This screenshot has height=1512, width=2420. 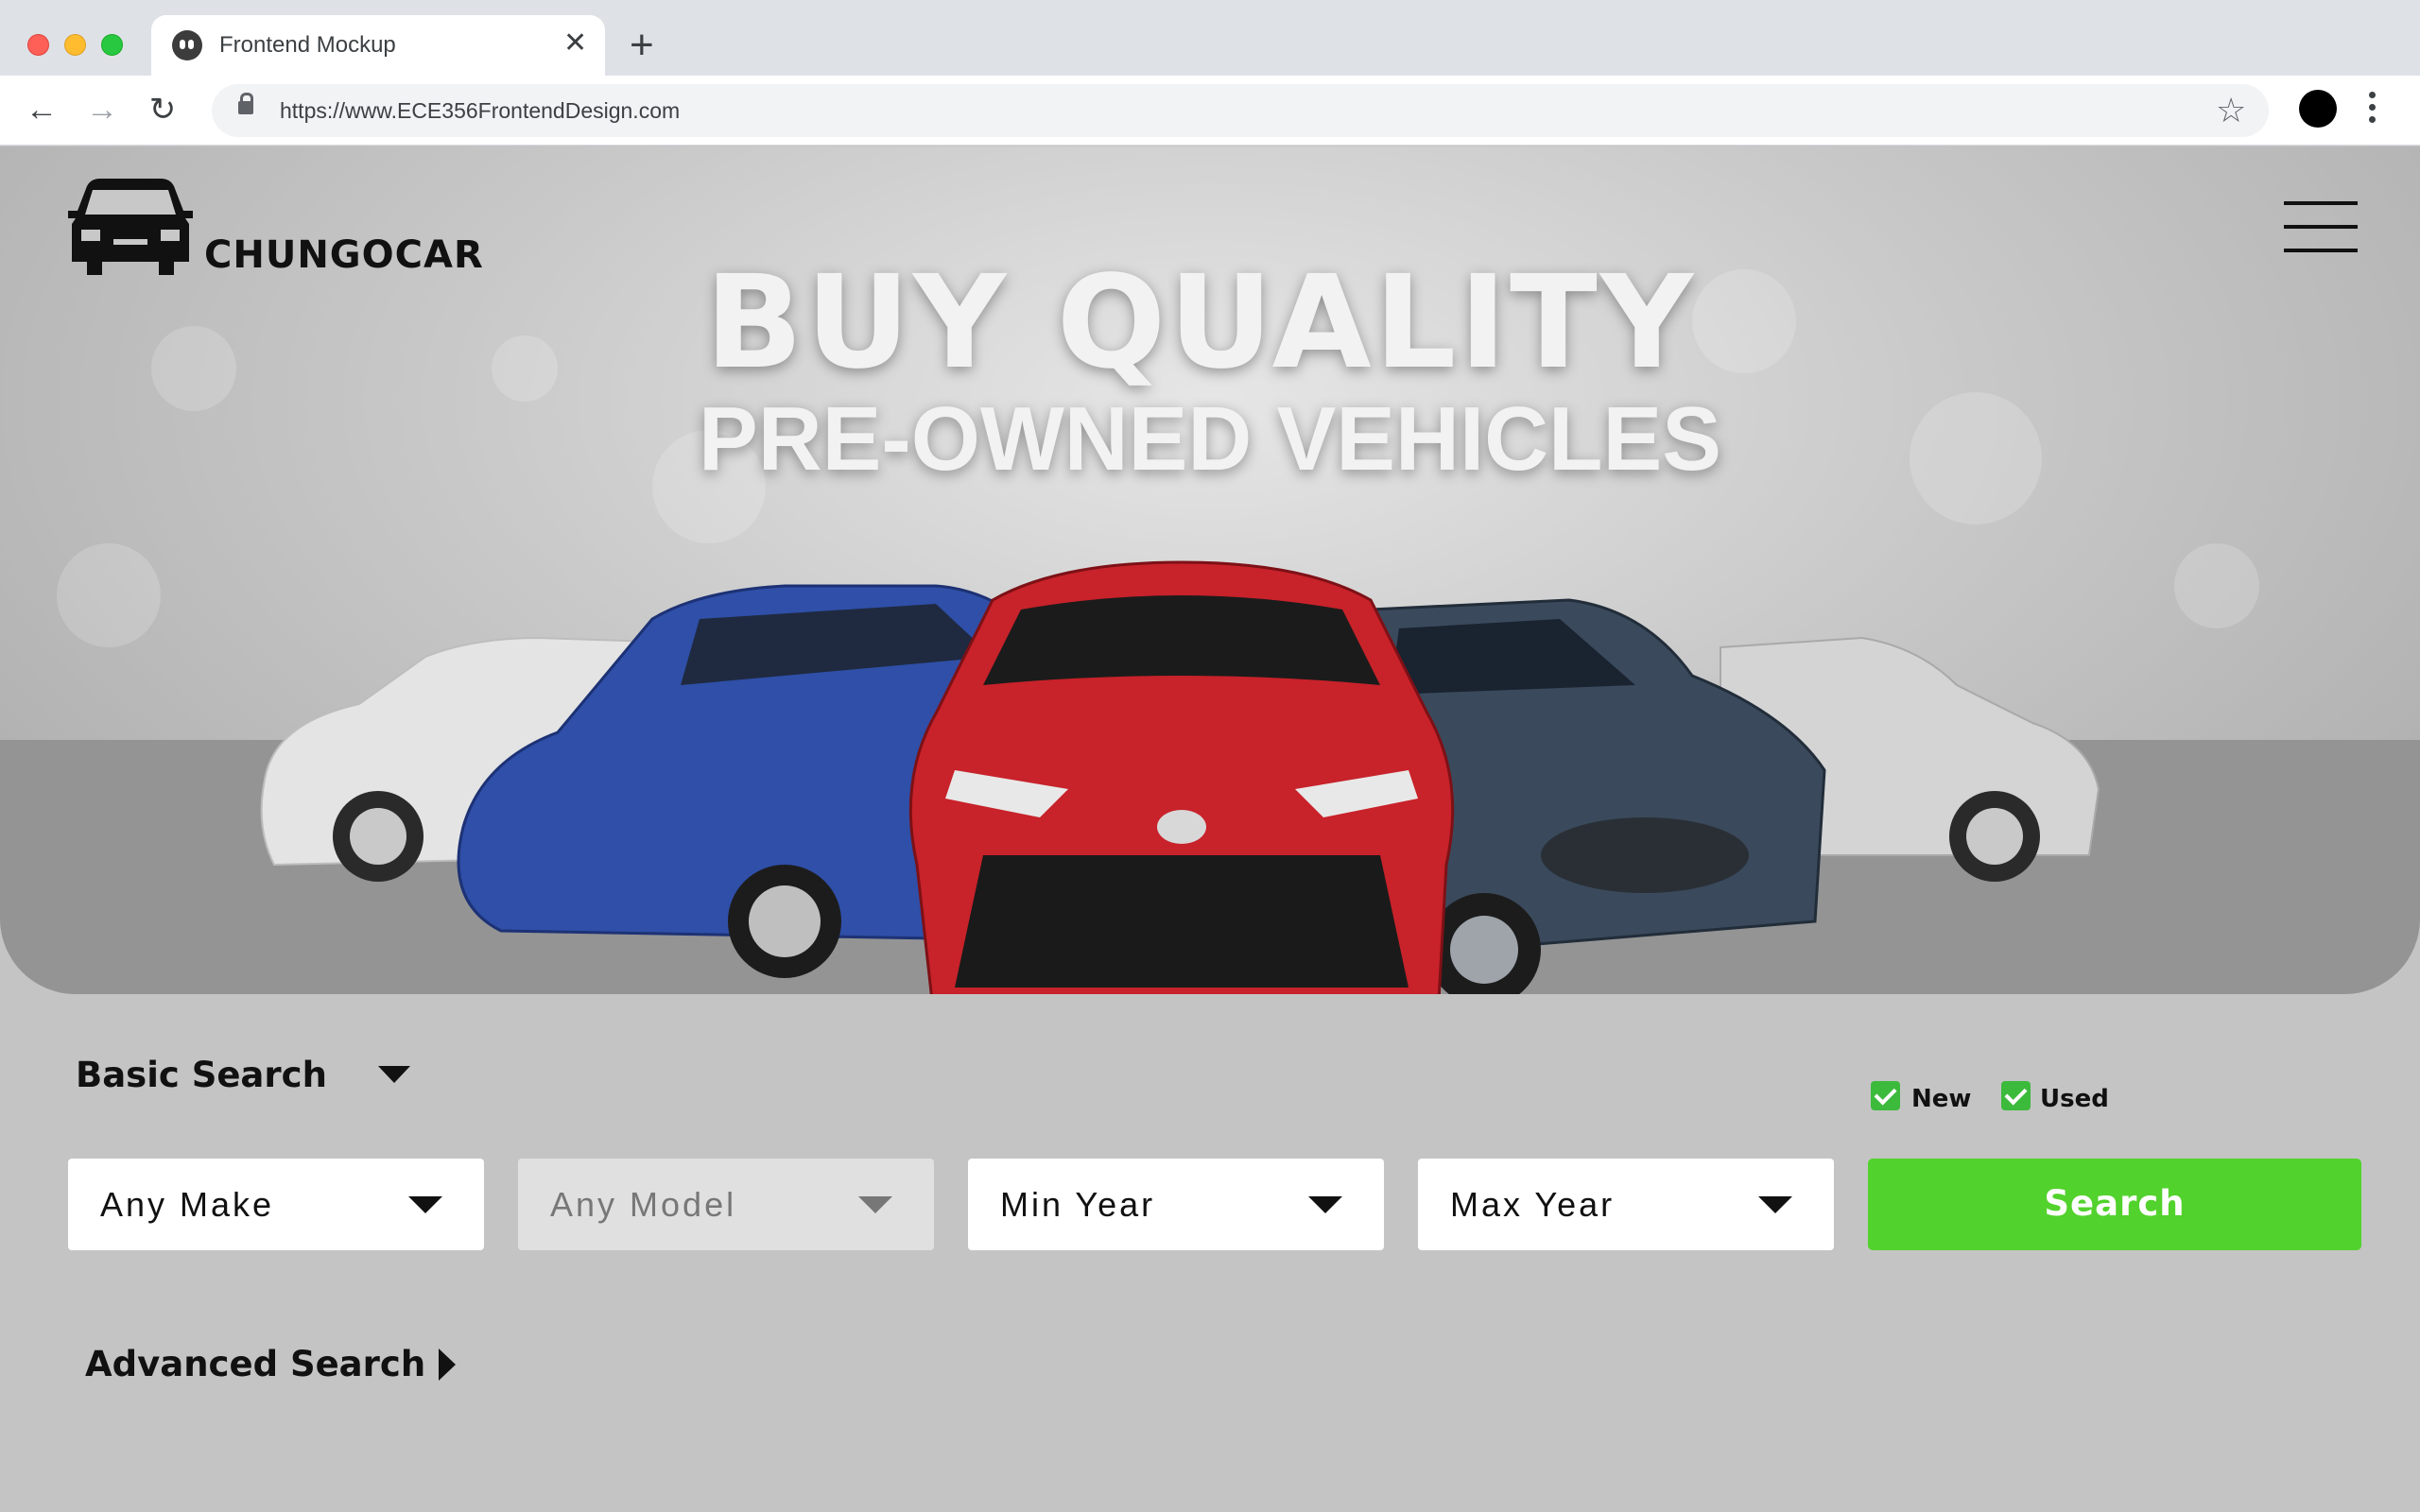 What do you see at coordinates (2318, 109) in the screenshot?
I see `profile-avatar` at bounding box center [2318, 109].